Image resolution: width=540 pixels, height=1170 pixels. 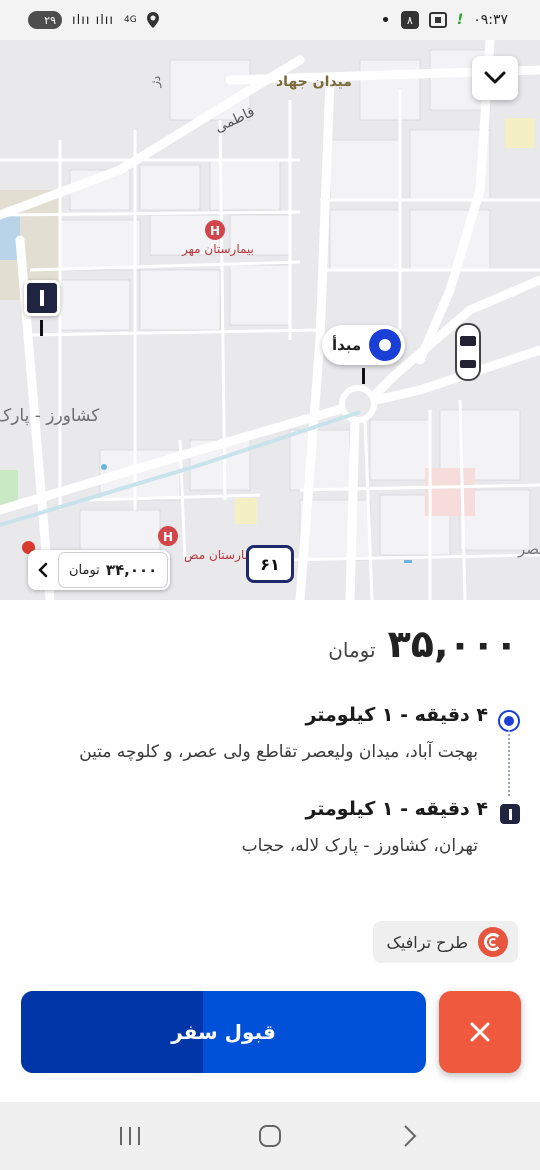 I want to click on recents-icon, so click(x=130, y=1136).